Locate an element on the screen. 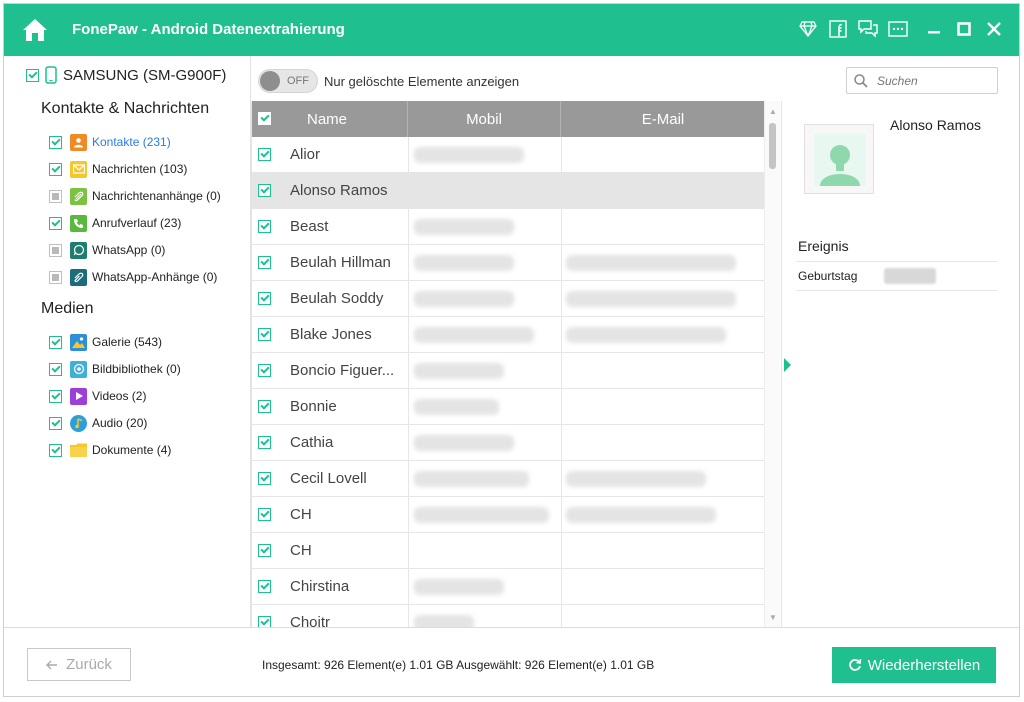 This screenshot has width=1024, height=702. messages-icon is located at coordinates (78, 169).